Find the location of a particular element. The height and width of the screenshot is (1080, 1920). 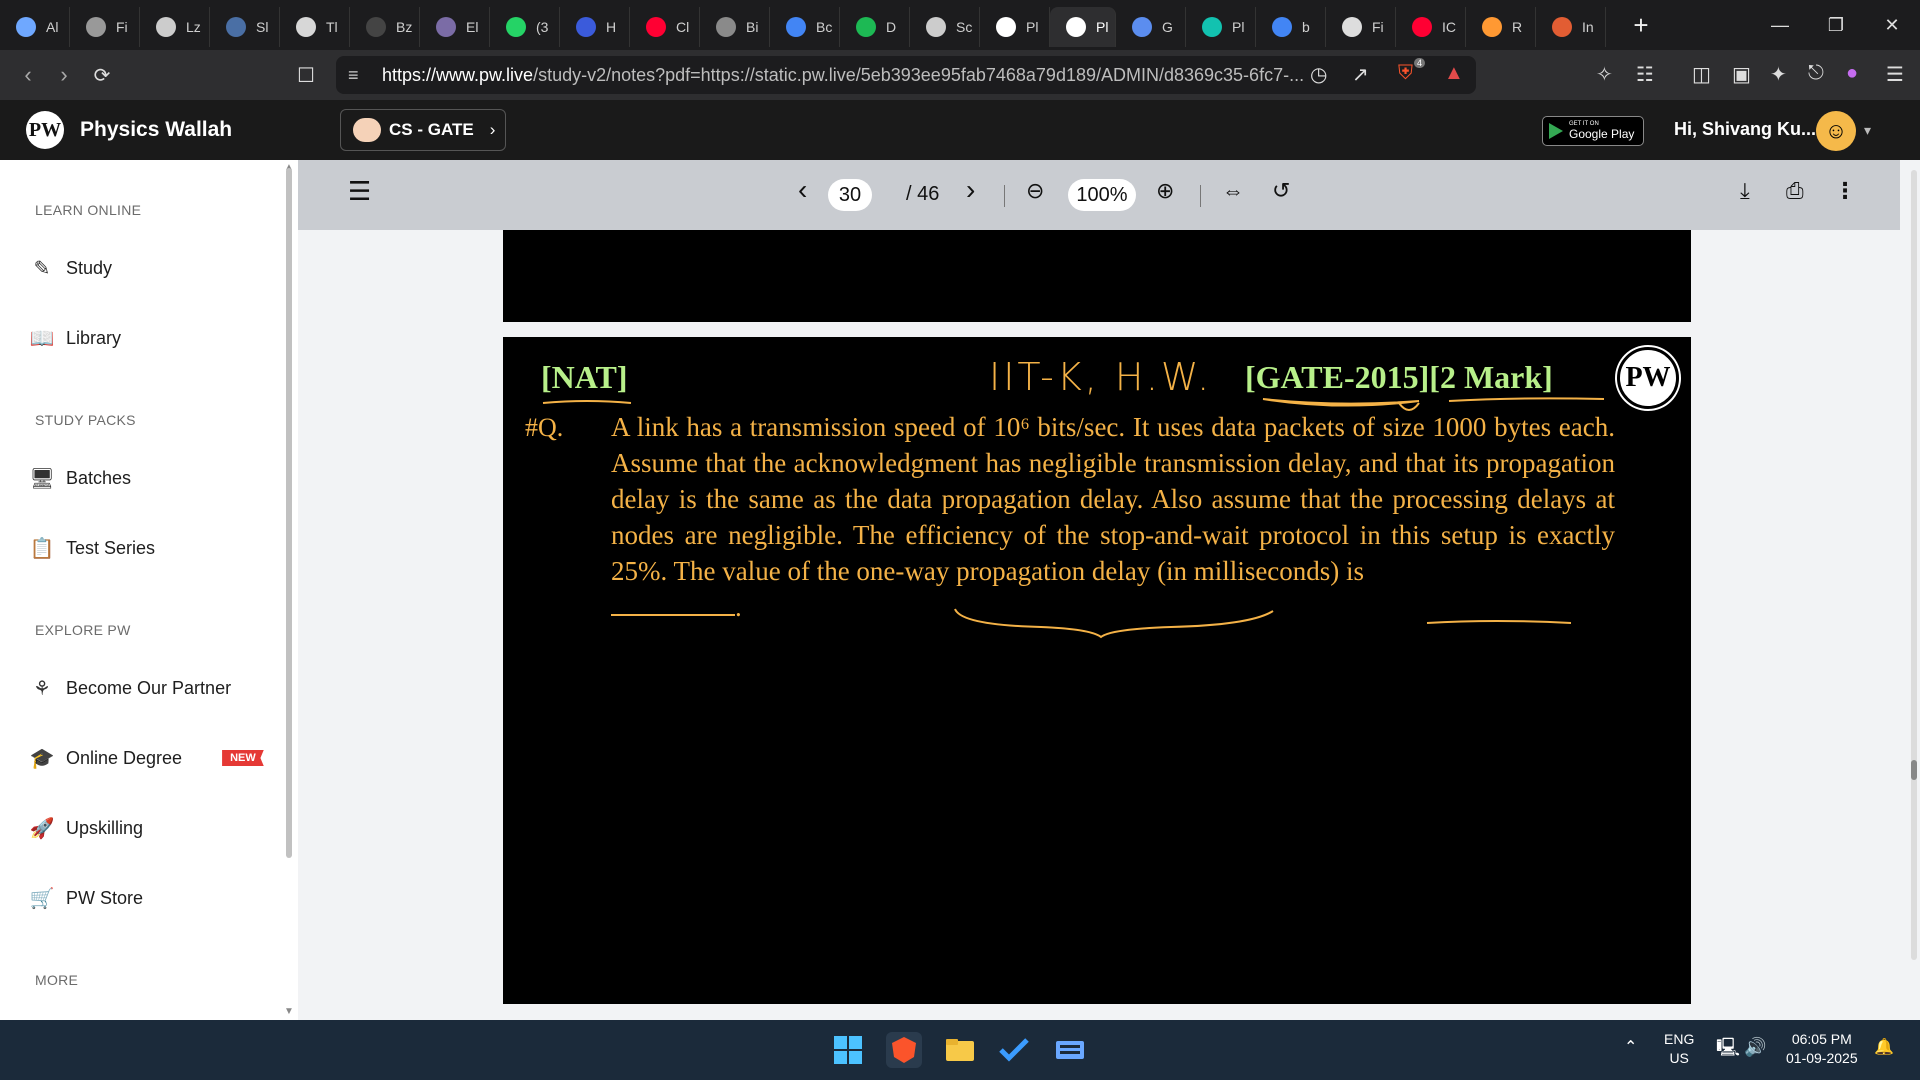

sidebar-toggle-icon: ◫ is located at coordinates (1701, 74).